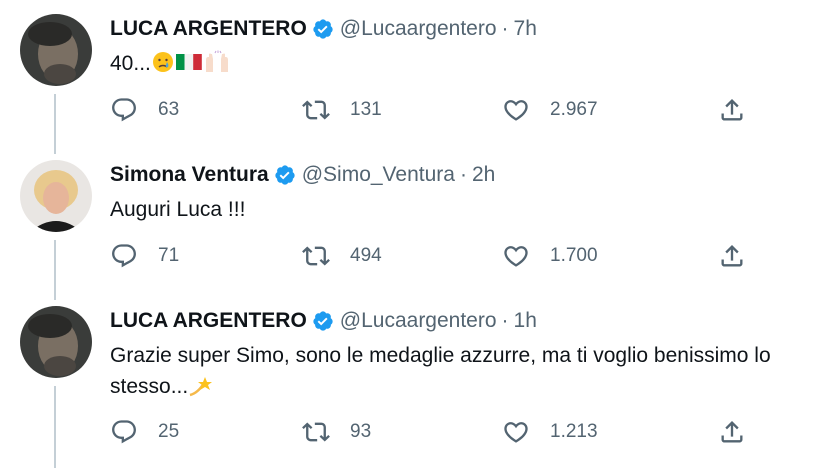  I want to click on like-button: 2.967, so click(550, 110).